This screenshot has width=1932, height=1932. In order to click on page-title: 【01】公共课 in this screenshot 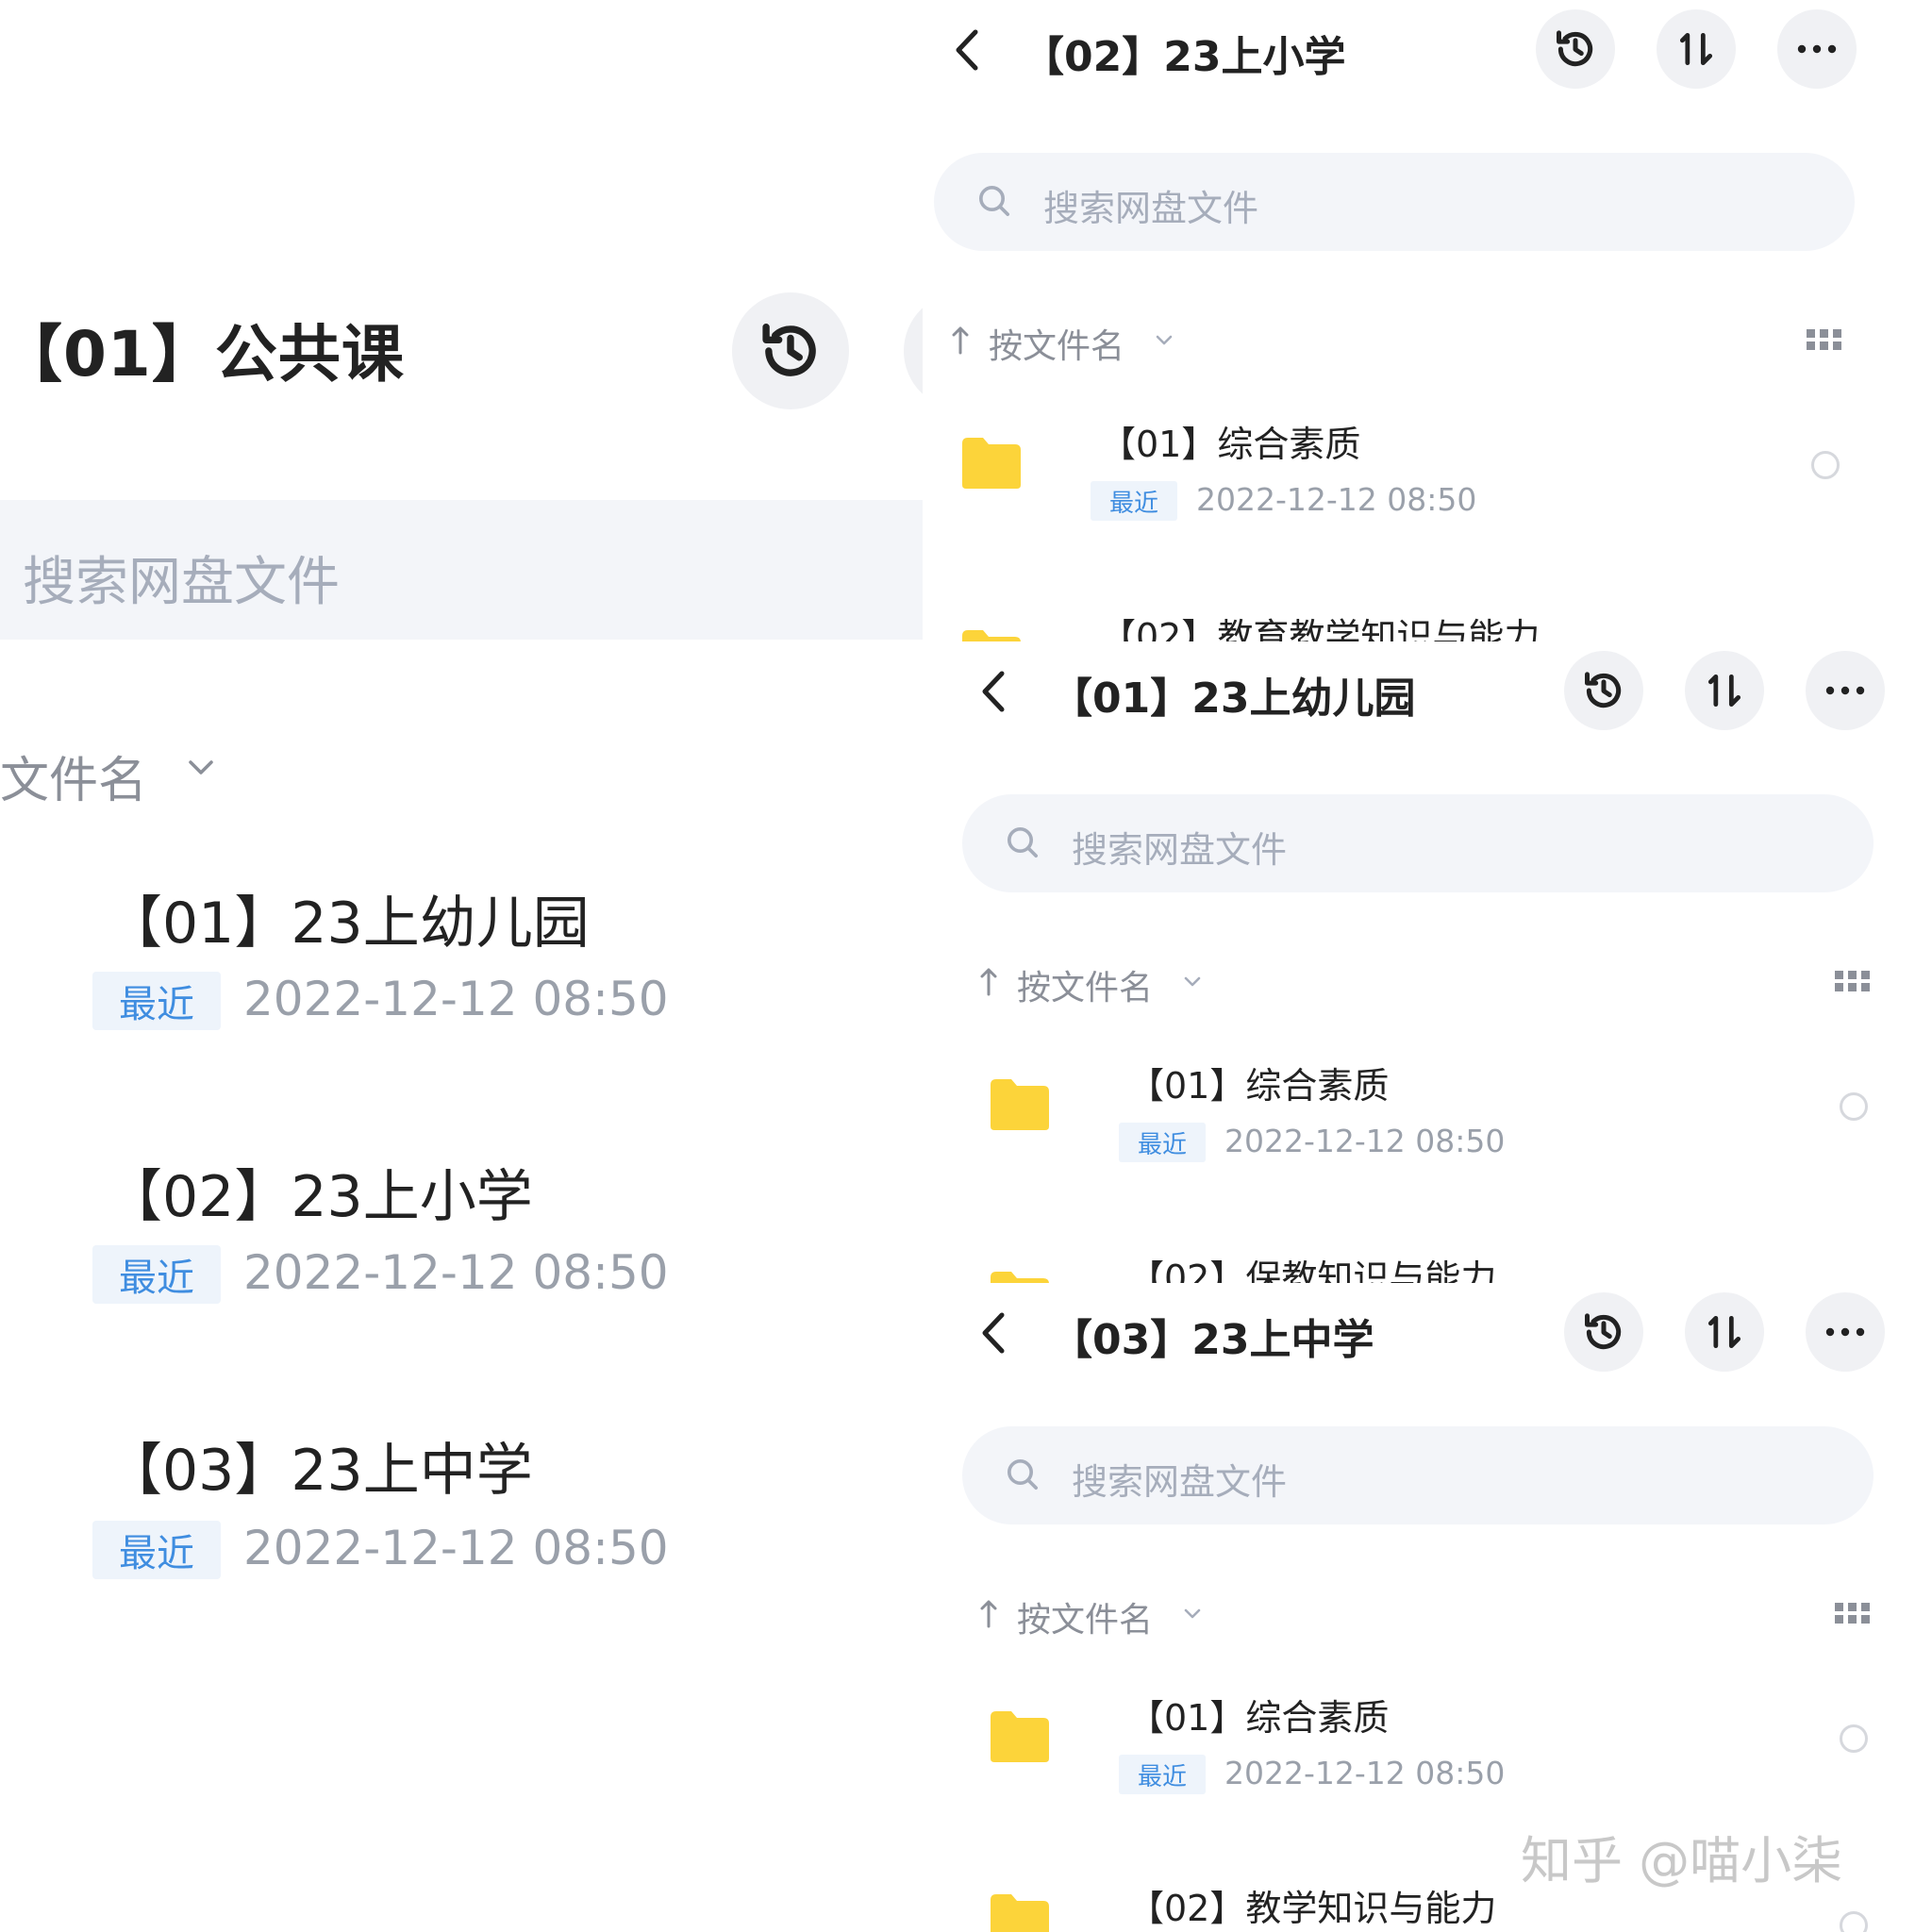, I will do `click(202, 355)`.